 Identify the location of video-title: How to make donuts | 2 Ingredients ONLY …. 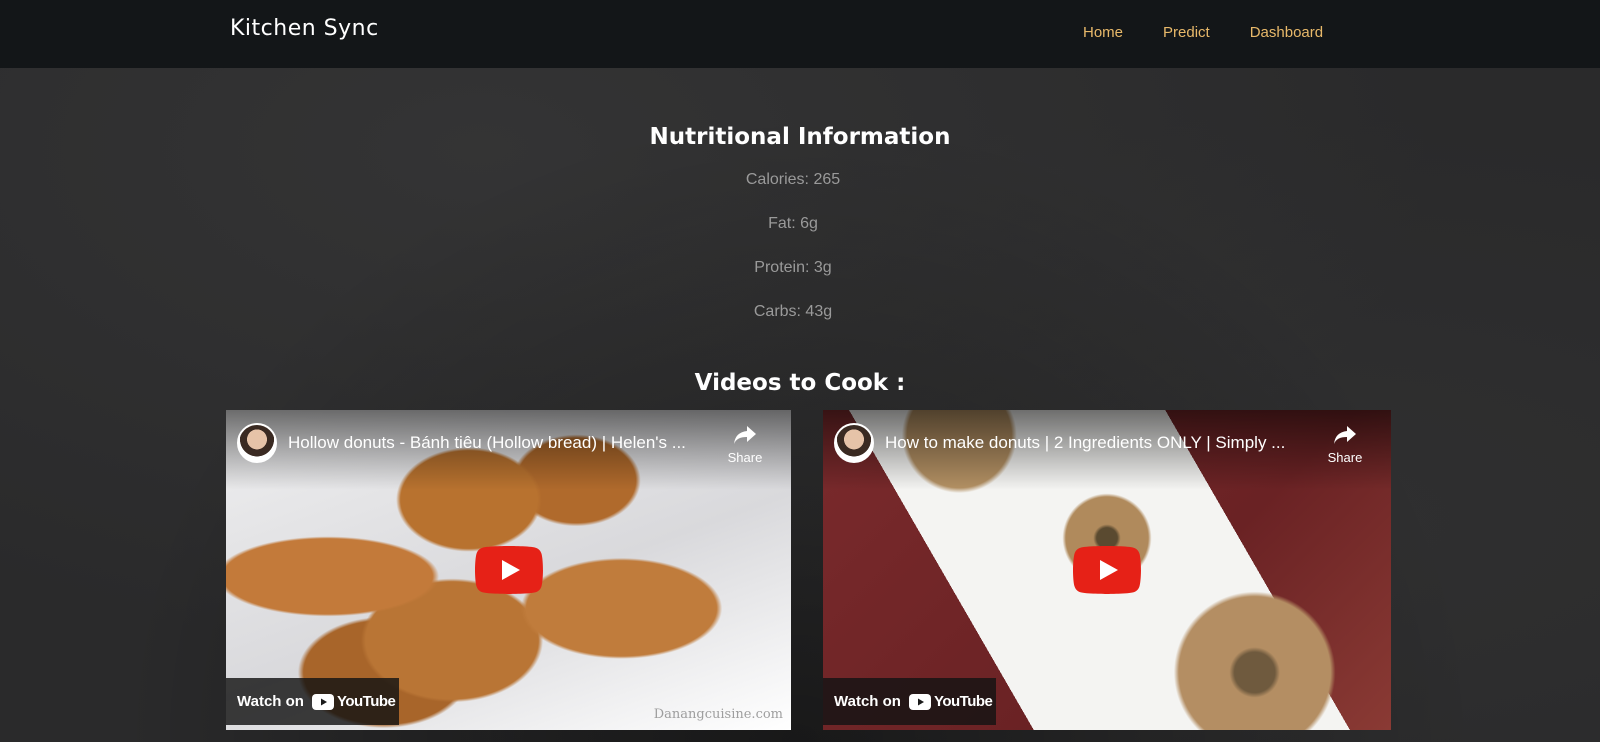
(1105, 443).